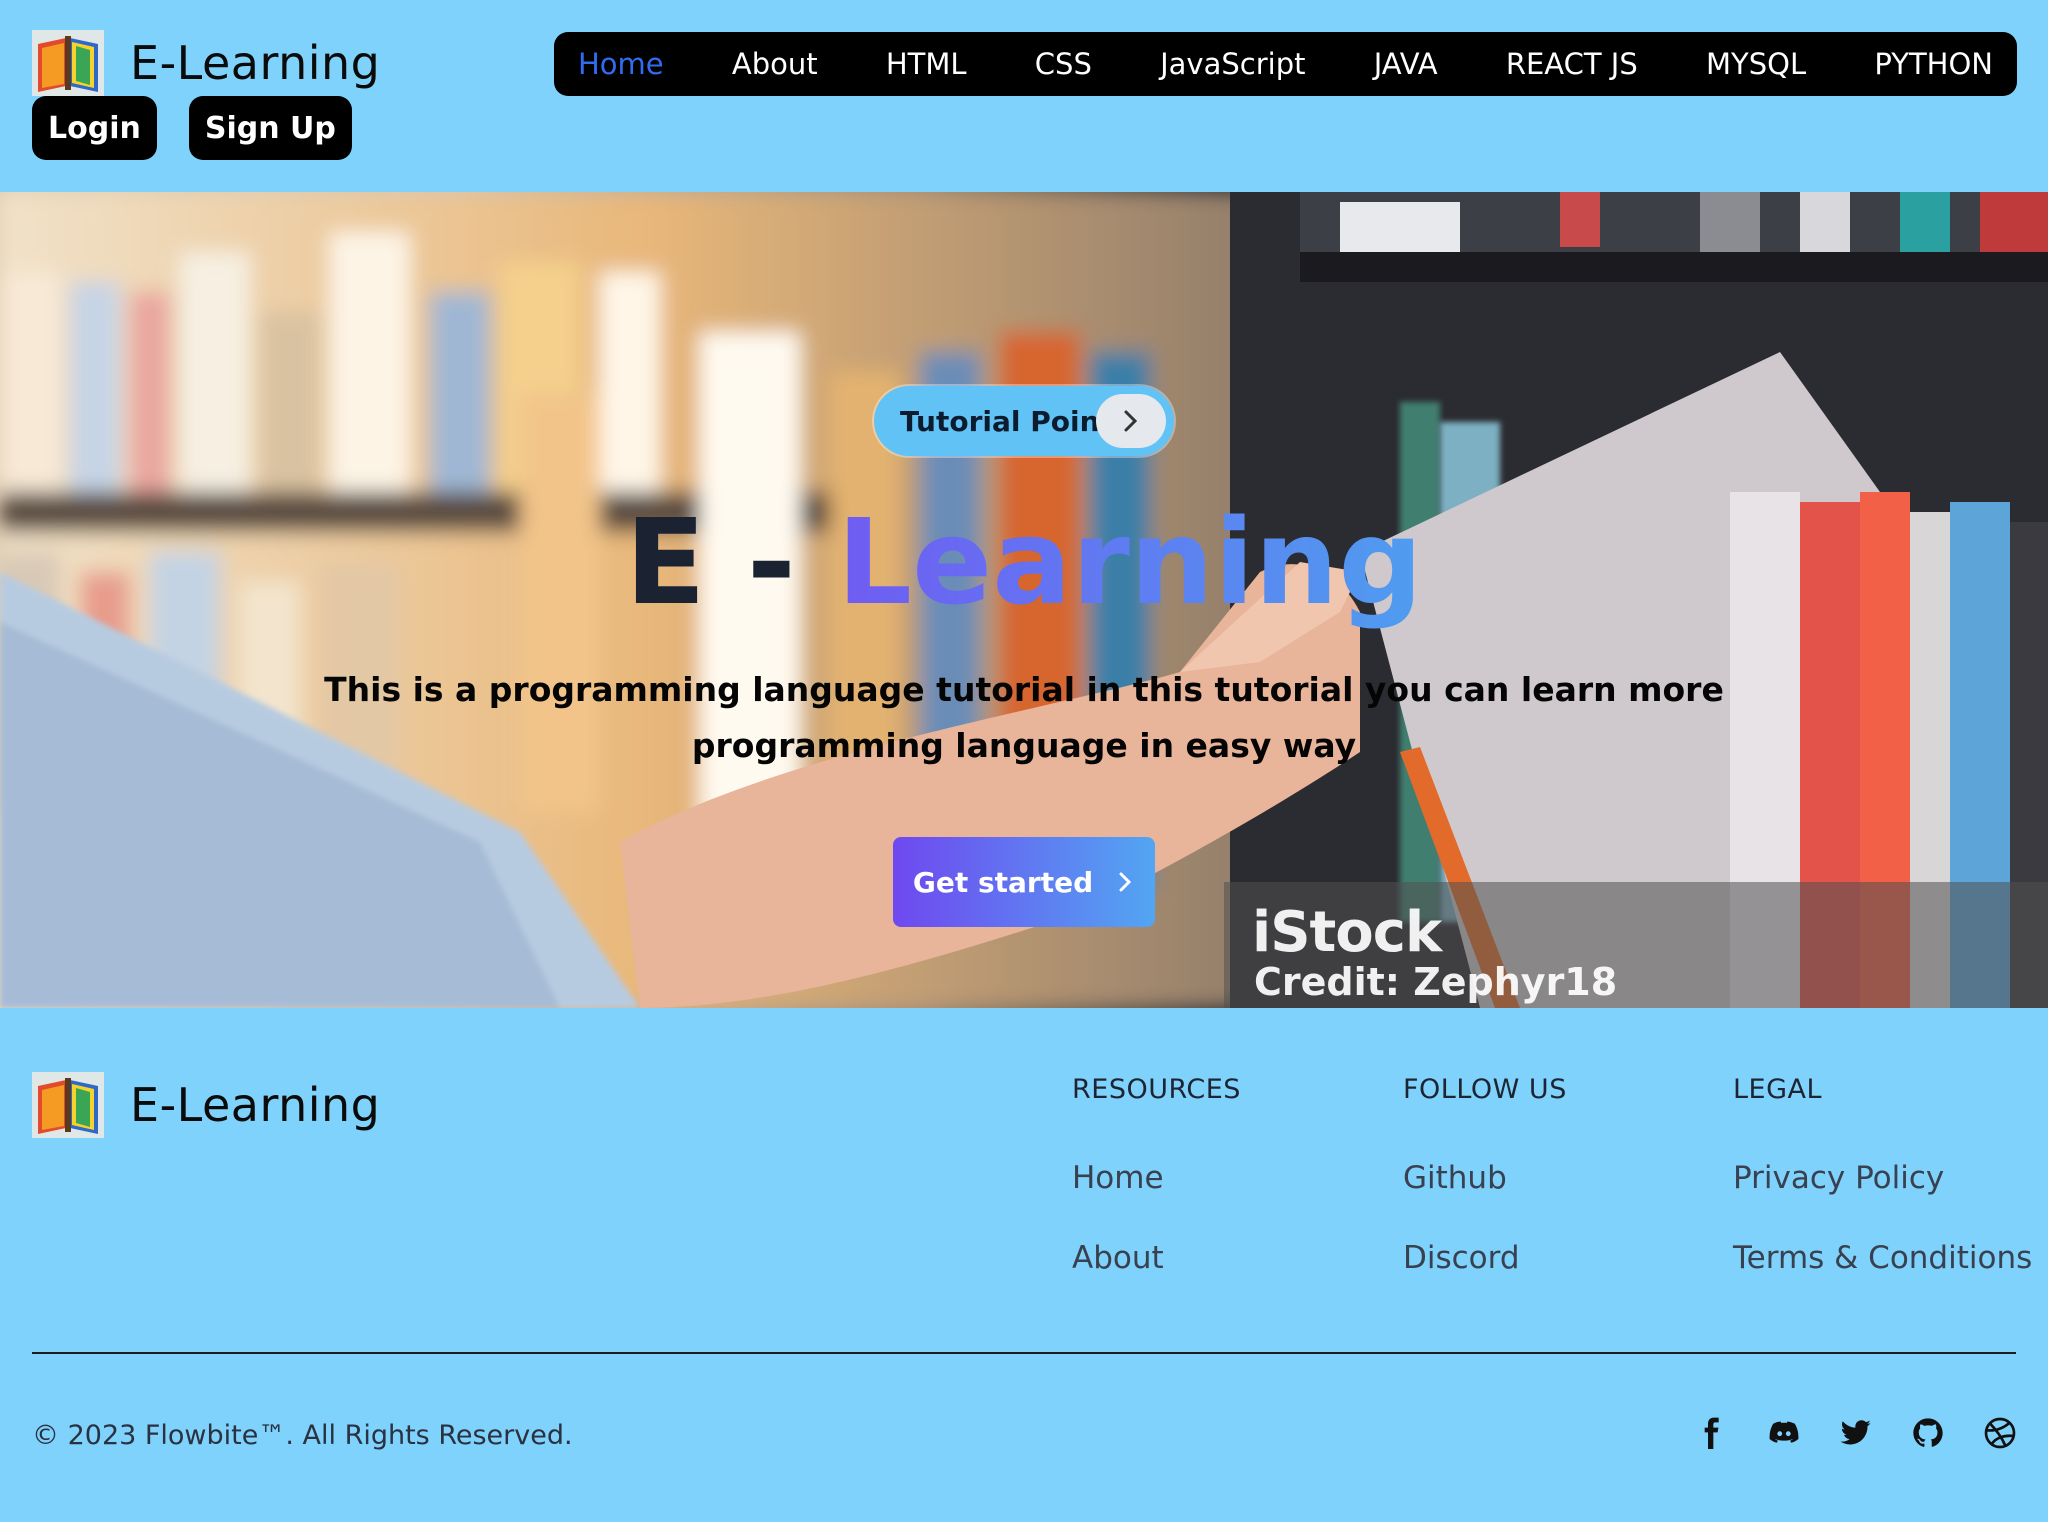  I want to click on login-button: Login, so click(94, 128).